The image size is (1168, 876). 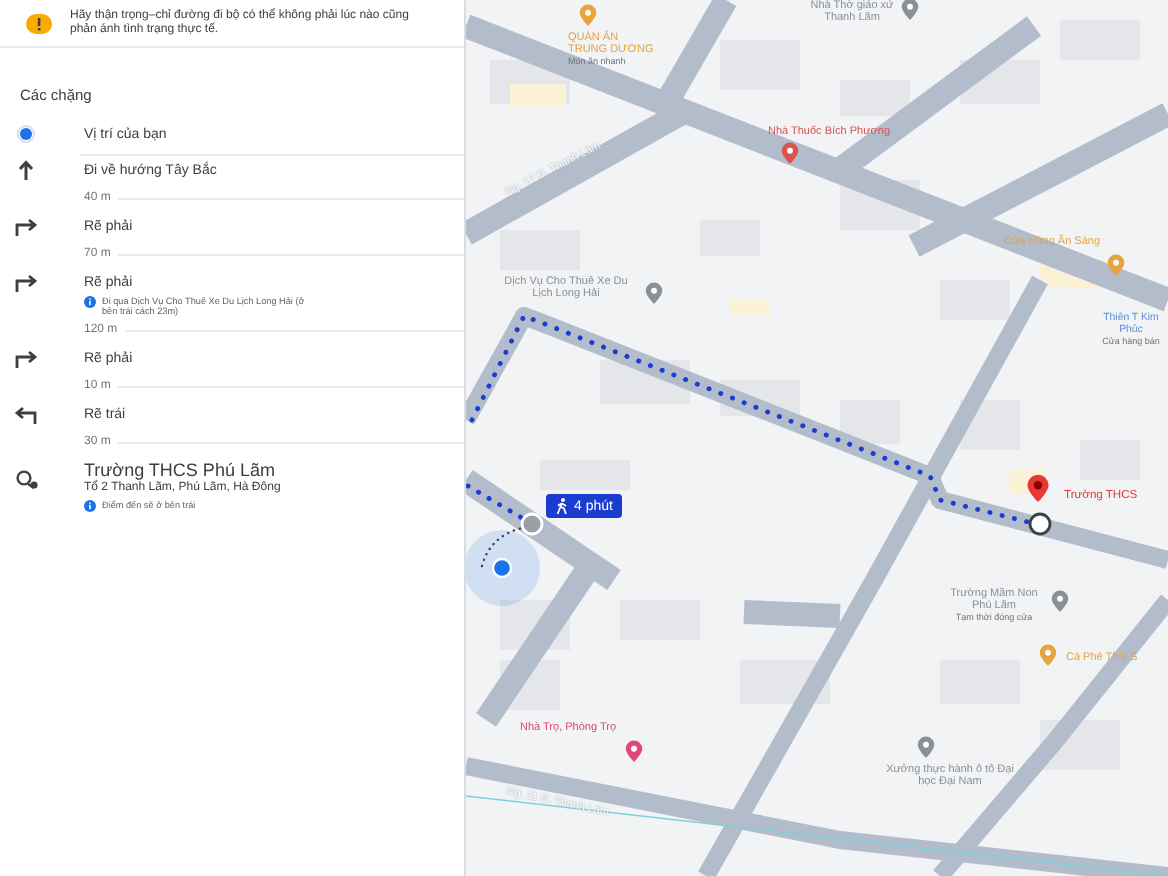 What do you see at coordinates (503, 568) in the screenshot?
I see `user-location-icon` at bounding box center [503, 568].